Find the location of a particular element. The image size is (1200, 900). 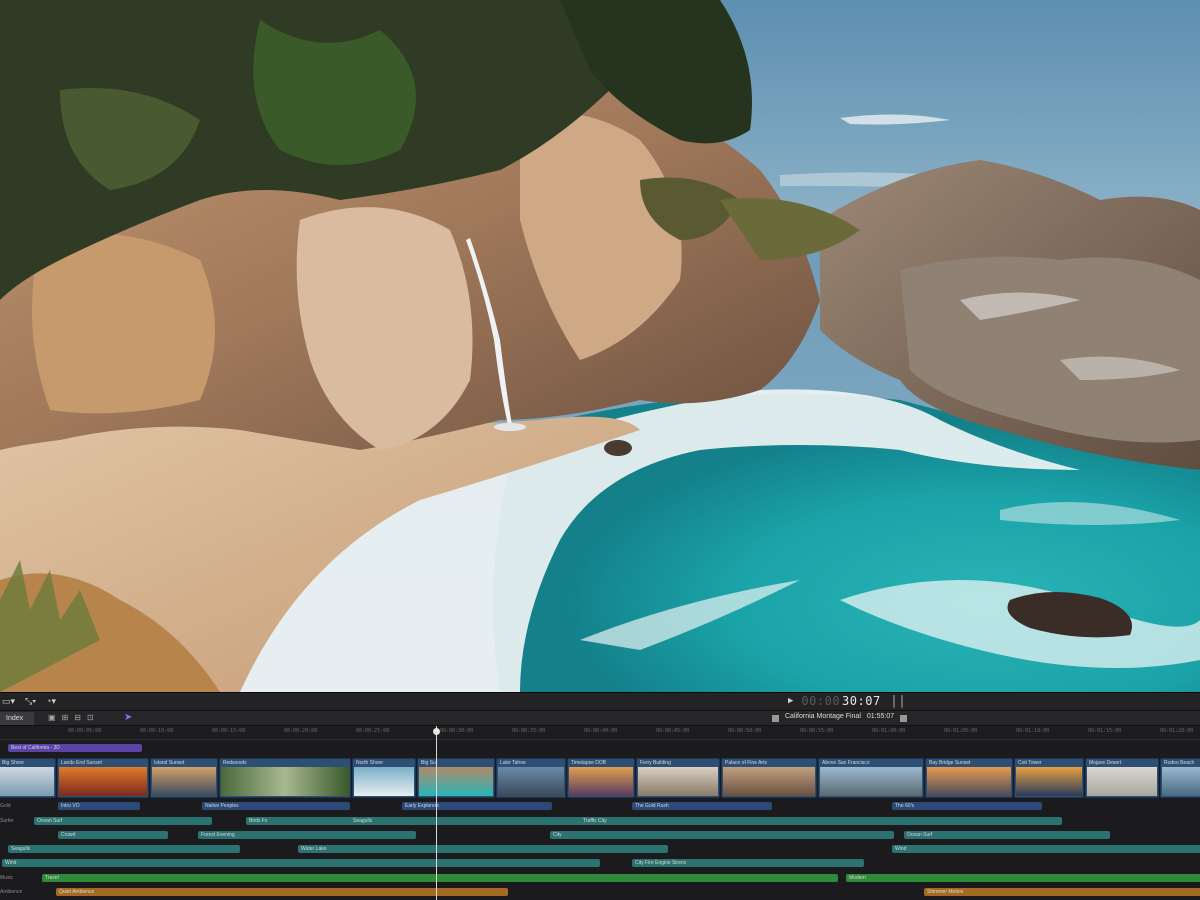

video-clip: Ferry Building is located at coordinates (678, 778).